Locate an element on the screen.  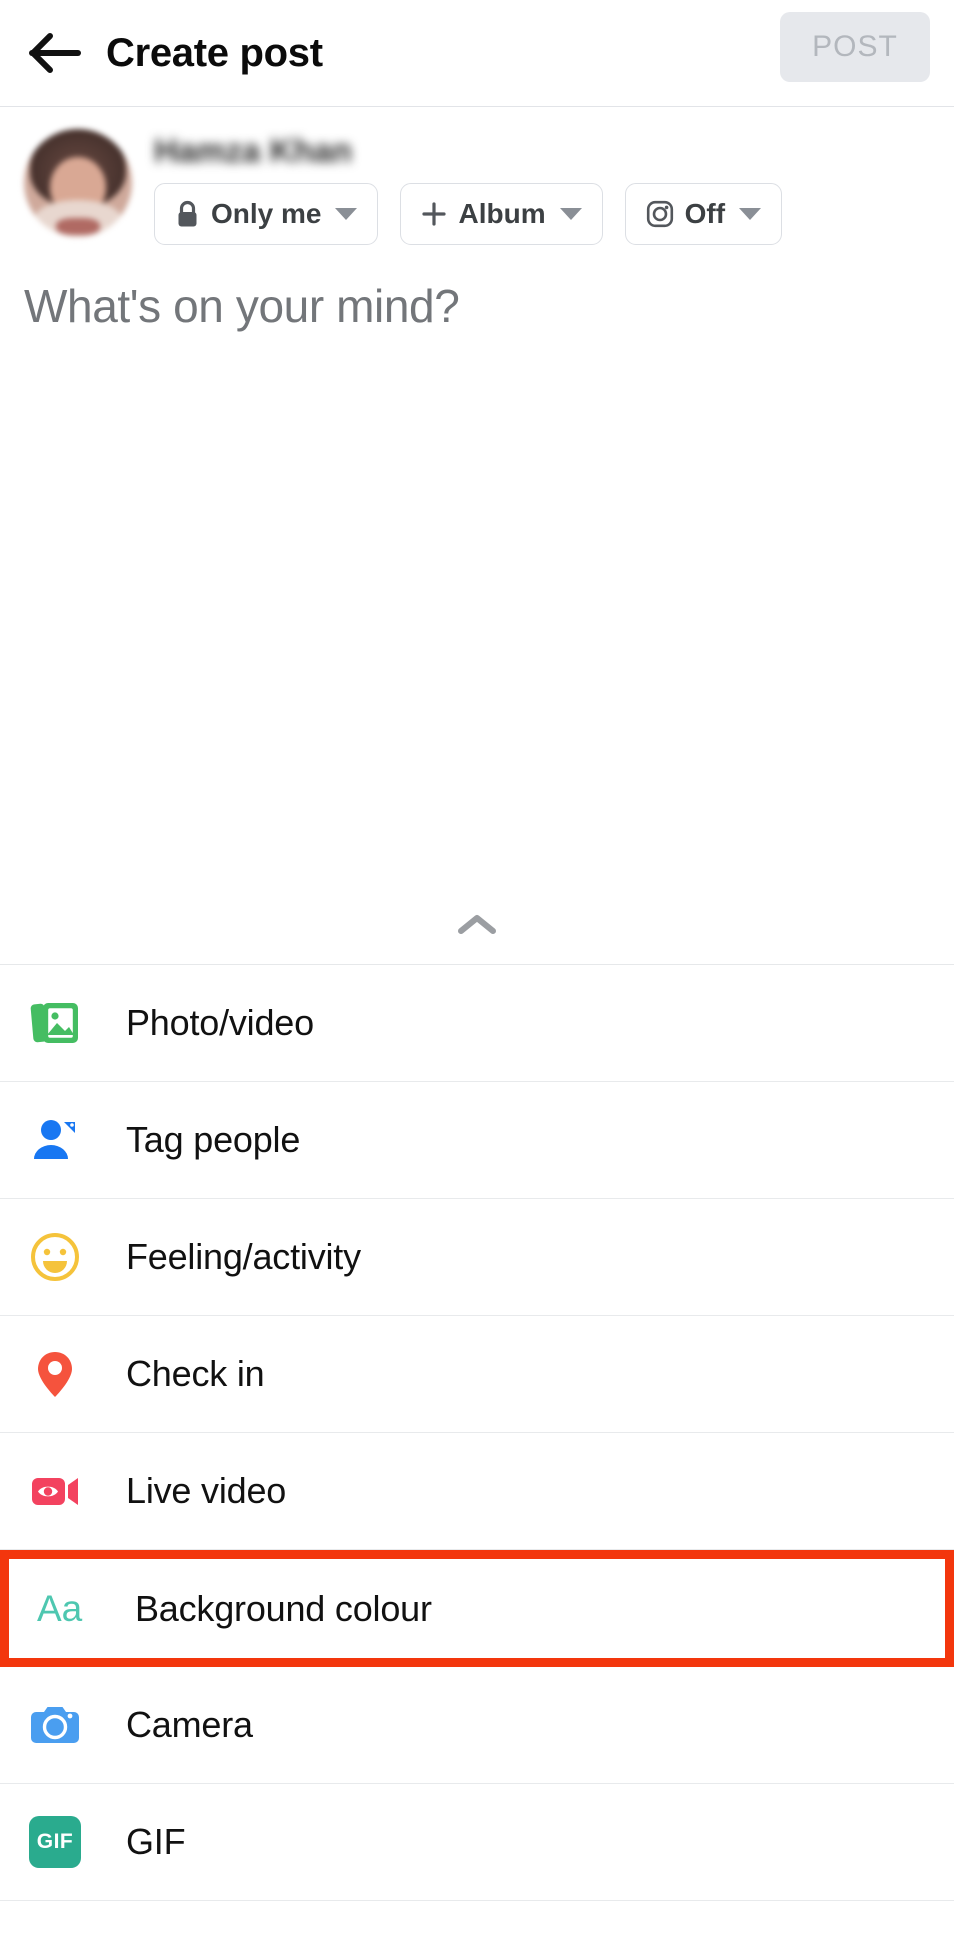
check-in-icon is located at coordinates (55, 1374).